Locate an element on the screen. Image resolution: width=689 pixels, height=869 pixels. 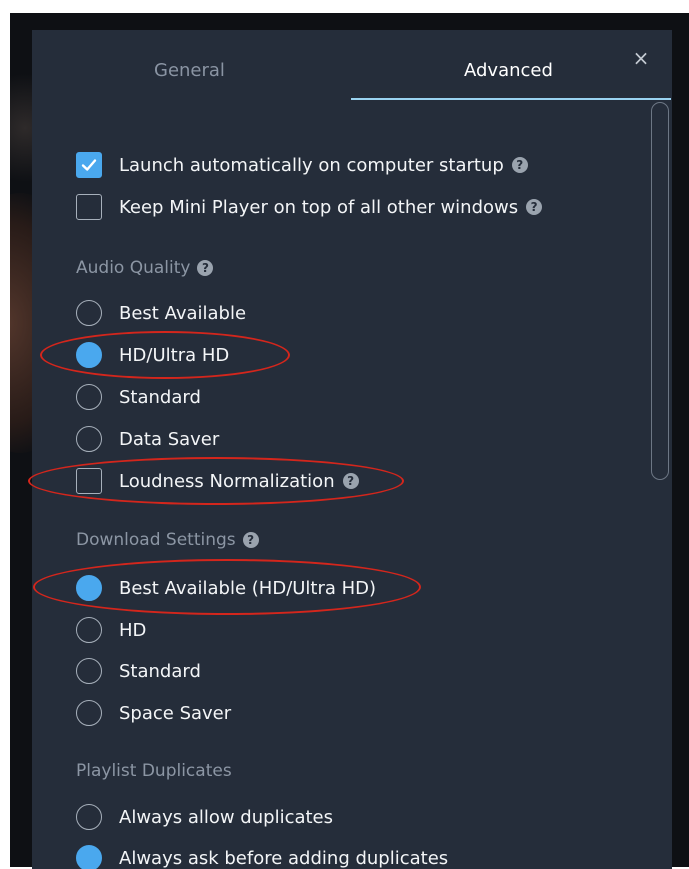
audio-quality-option-data-saver: Data Saver is located at coordinates (147, 439).